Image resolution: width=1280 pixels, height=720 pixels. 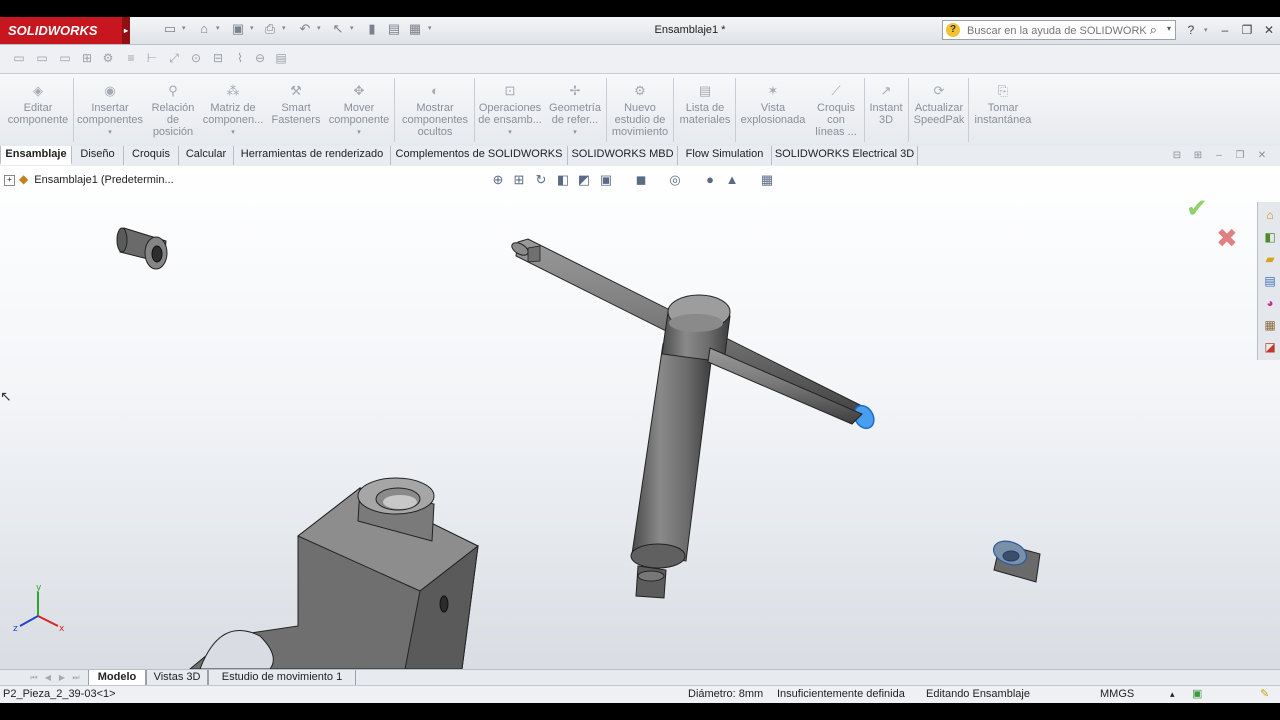 What do you see at coordinates (281, 58) in the screenshot?
I see `toolbar-tool-13-icon: ▤` at bounding box center [281, 58].